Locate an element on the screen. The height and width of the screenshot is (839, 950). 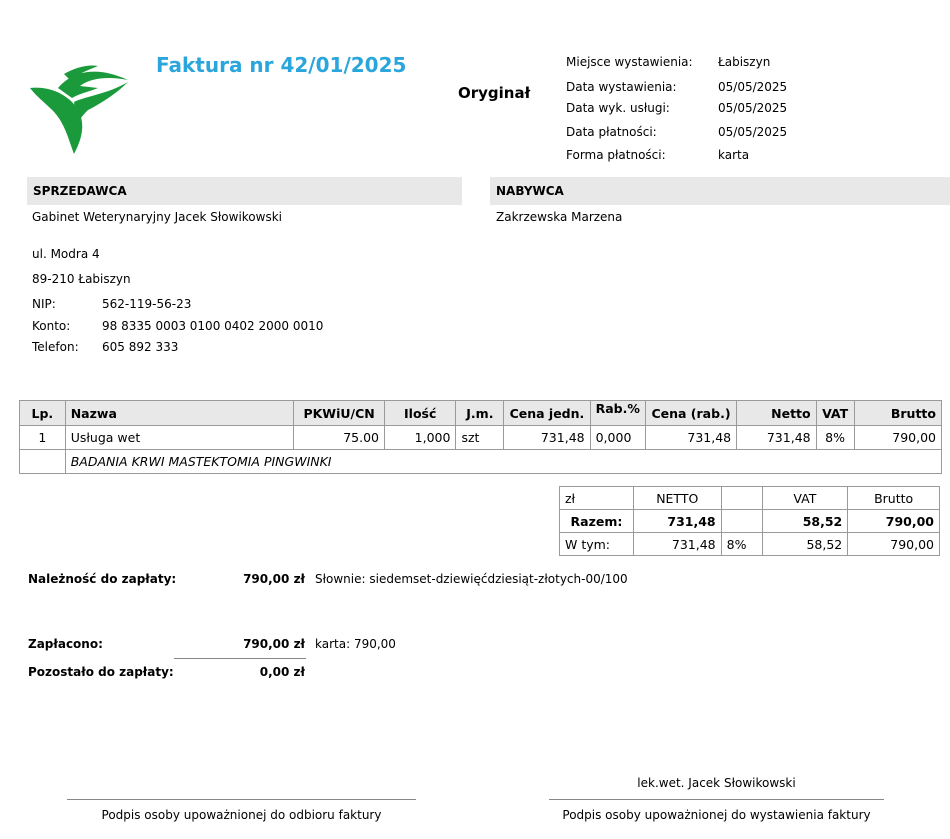
issuer-signature-line is located at coordinates (716, 799).